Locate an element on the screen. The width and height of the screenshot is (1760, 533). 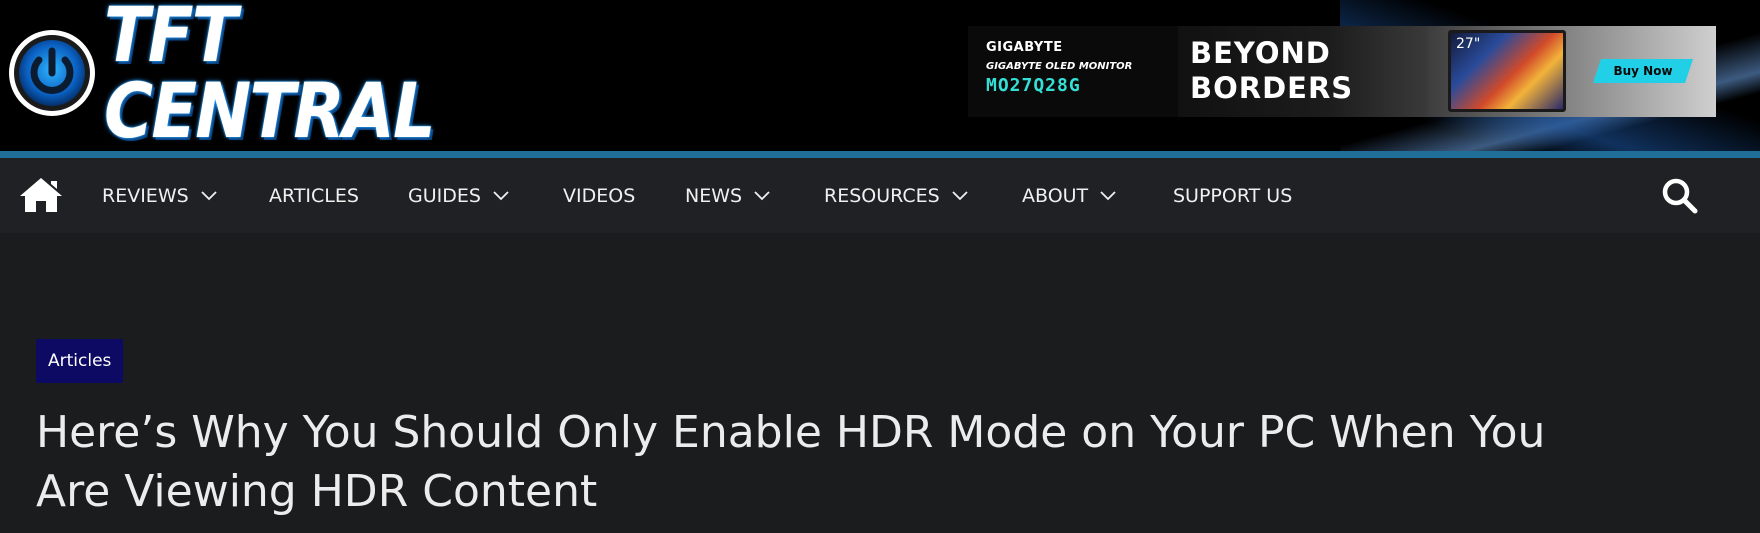
nav-item-label: SUPPORT US is located at coordinates (1233, 196).